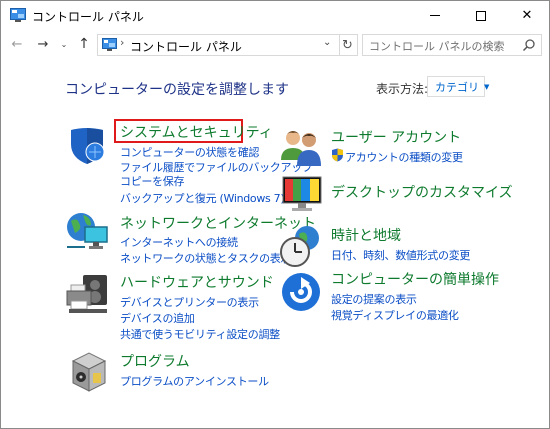  Describe the element at coordinates (88, 145) in the screenshot. I see `shield-security-icon` at that location.